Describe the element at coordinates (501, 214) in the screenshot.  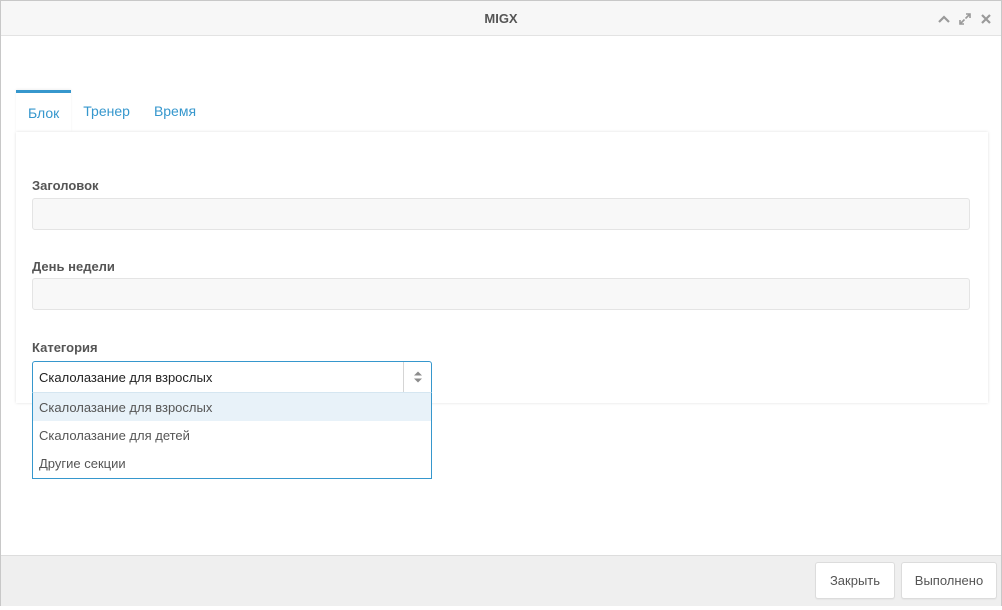
I see `title-field-input` at that location.